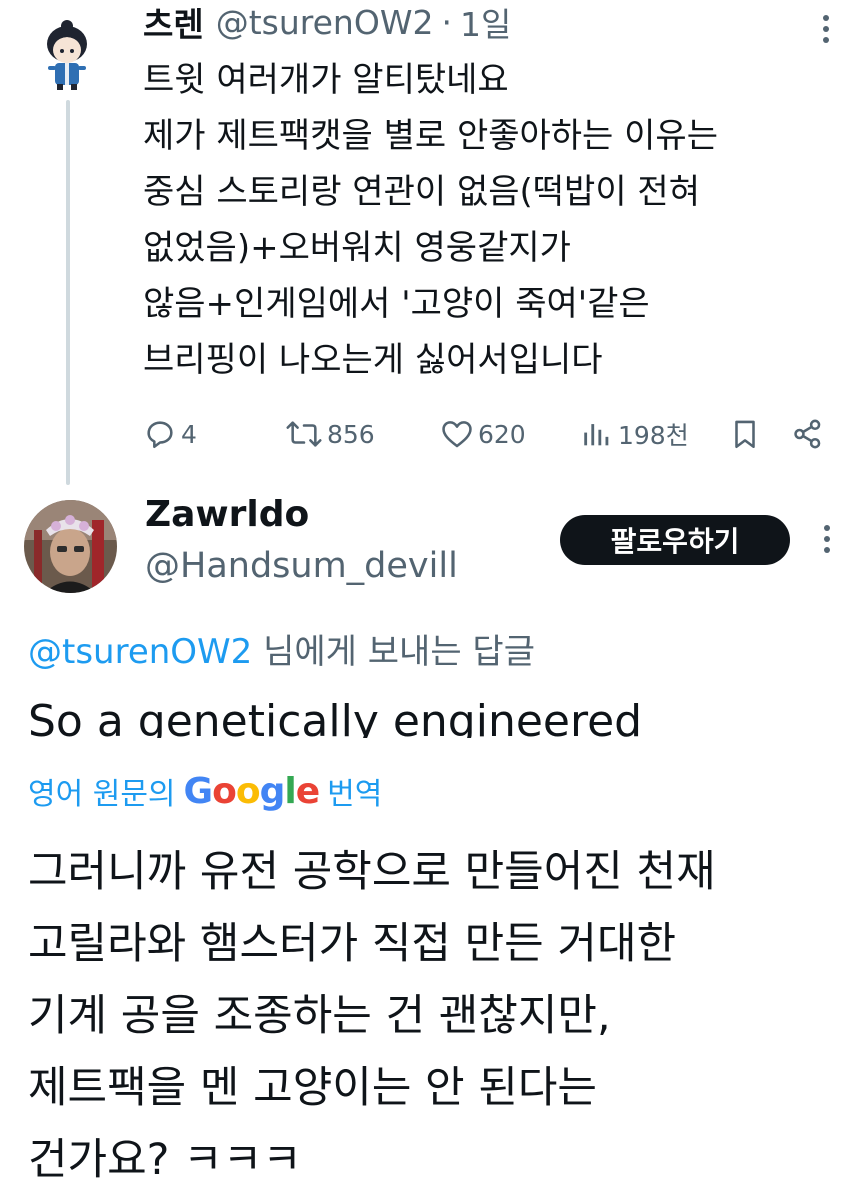  Describe the element at coordinates (227, 514) in the screenshot. I see `reply-display-name: Zawrldo` at that location.